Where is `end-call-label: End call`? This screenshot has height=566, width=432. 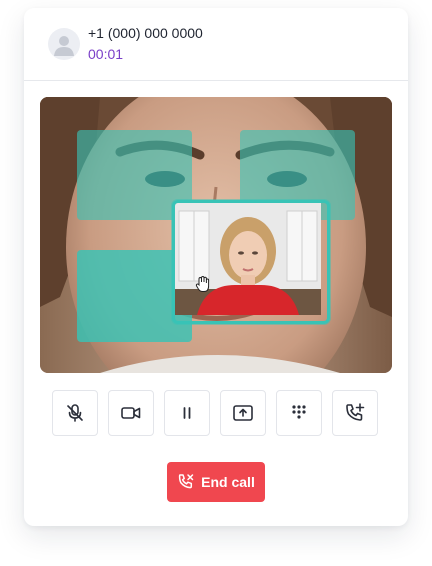
end-call-label: End call is located at coordinates (228, 482).